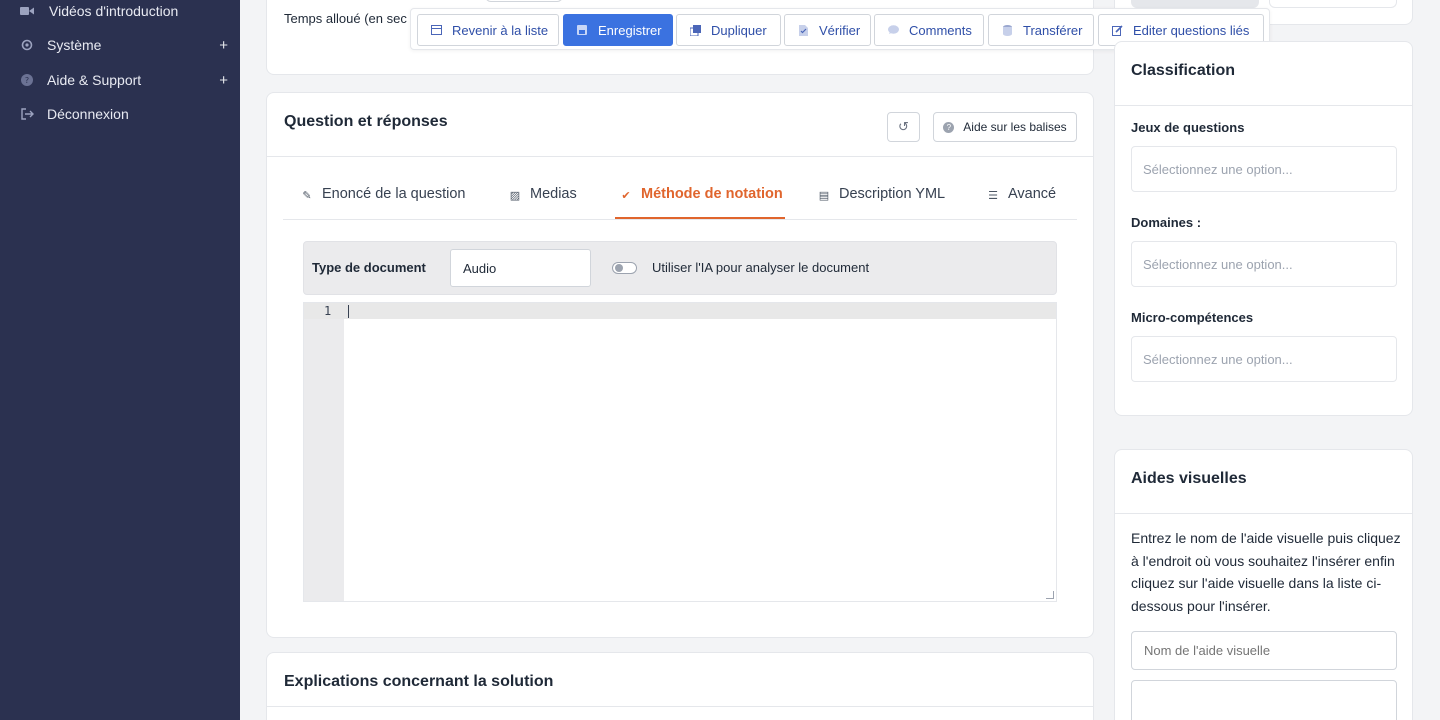 The image size is (1440, 720). I want to click on sidebar-item-system: Système +, so click(120, 45).